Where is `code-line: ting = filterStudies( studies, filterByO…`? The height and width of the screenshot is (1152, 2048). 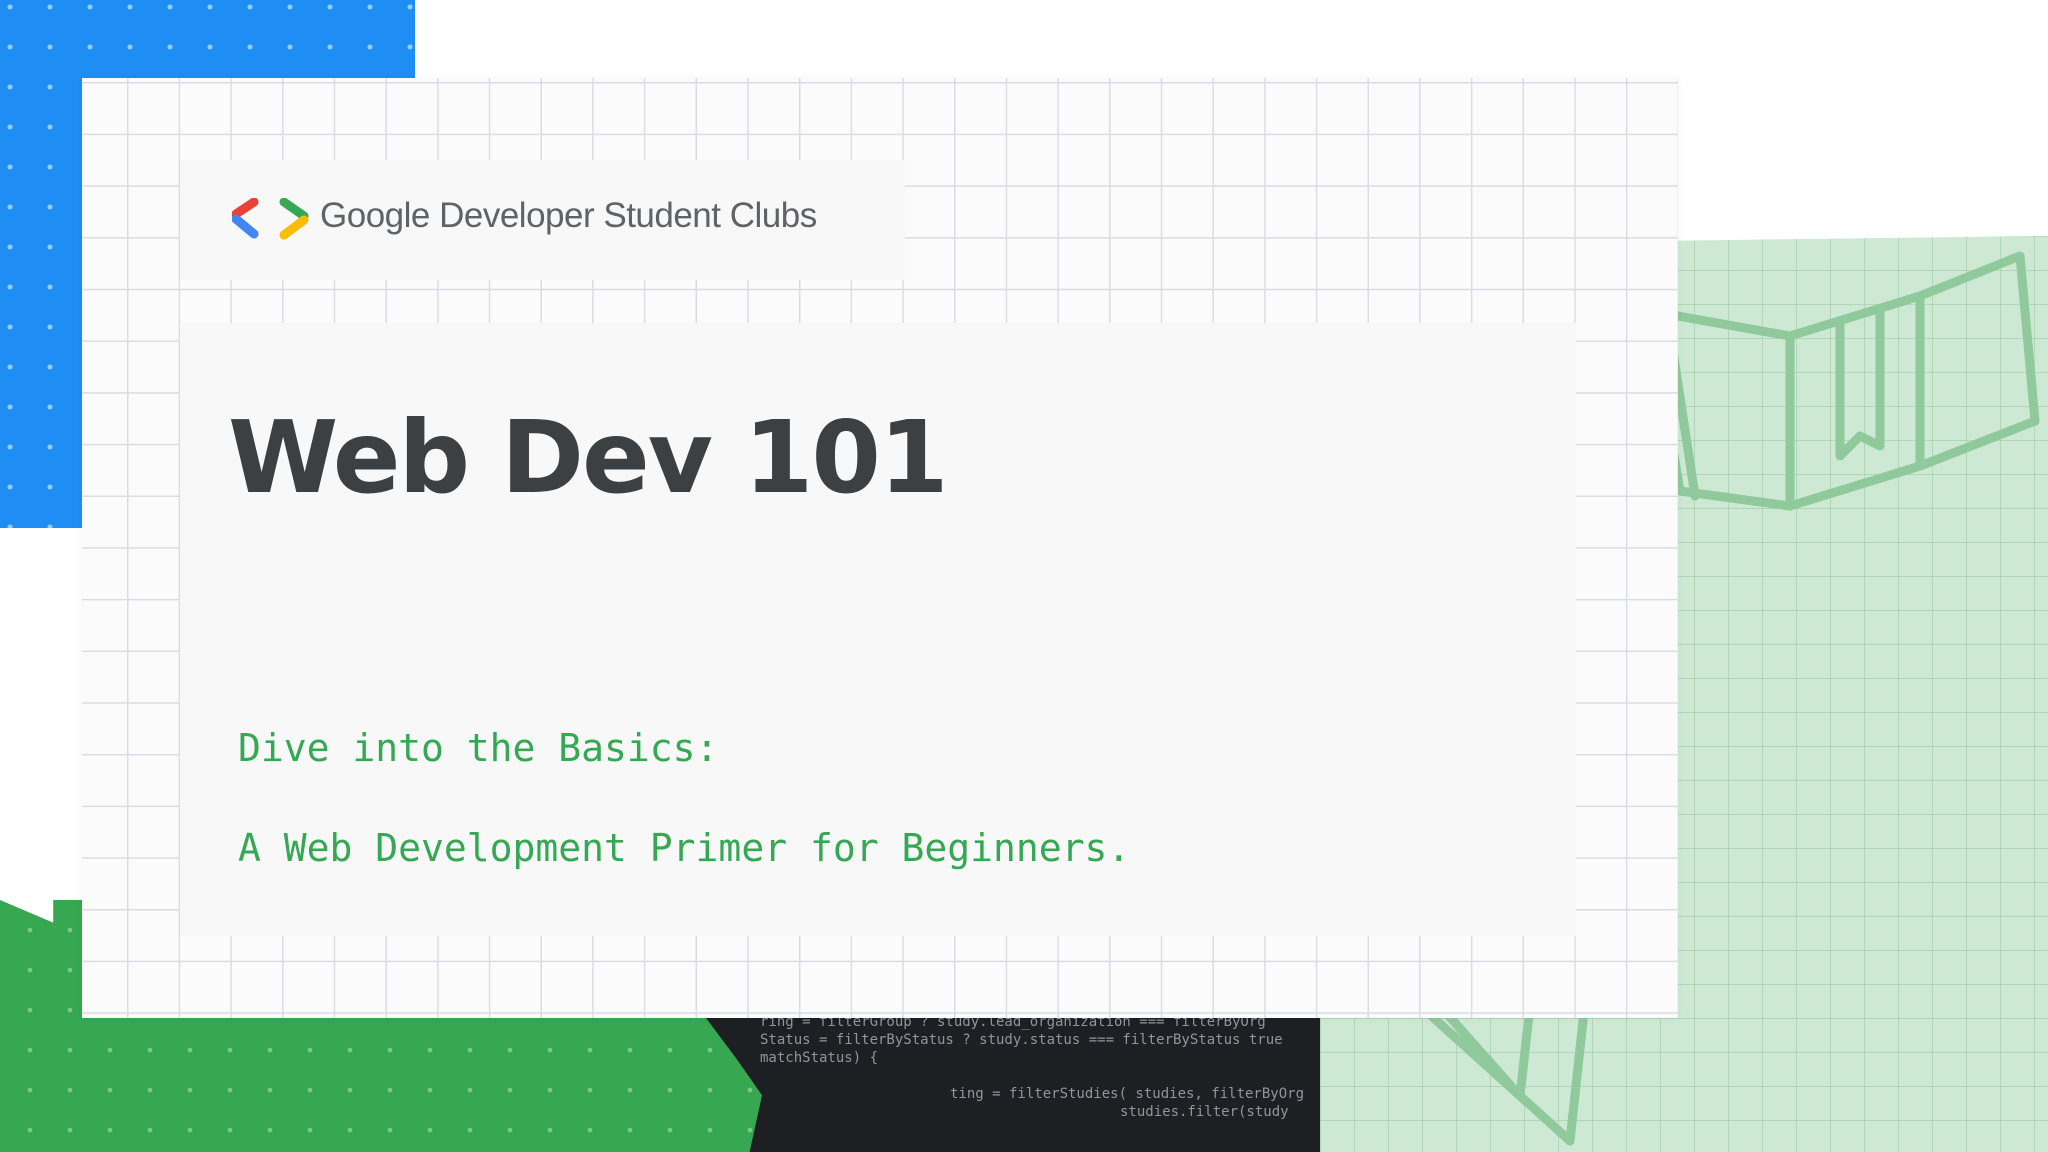
code-line: ting = filterStudies( studies, filterByO… is located at coordinates (1127, 1094).